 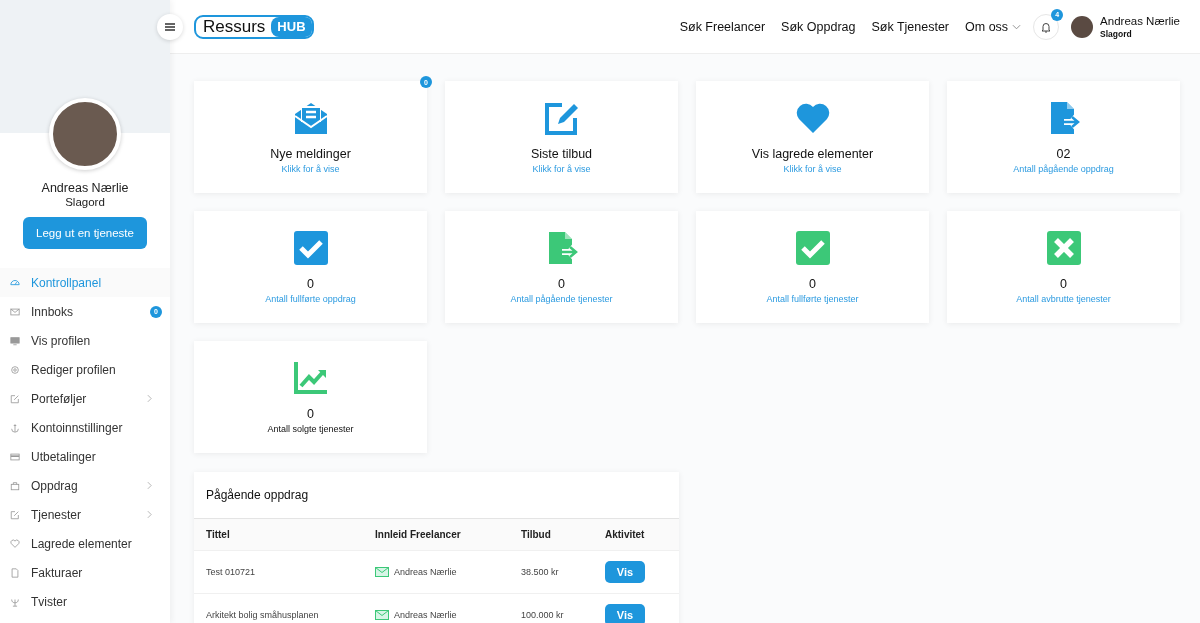 What do you see at coordinates (15, 427) in the screenshot?
I see `anchor-icon` at bounding box center [15, 427].